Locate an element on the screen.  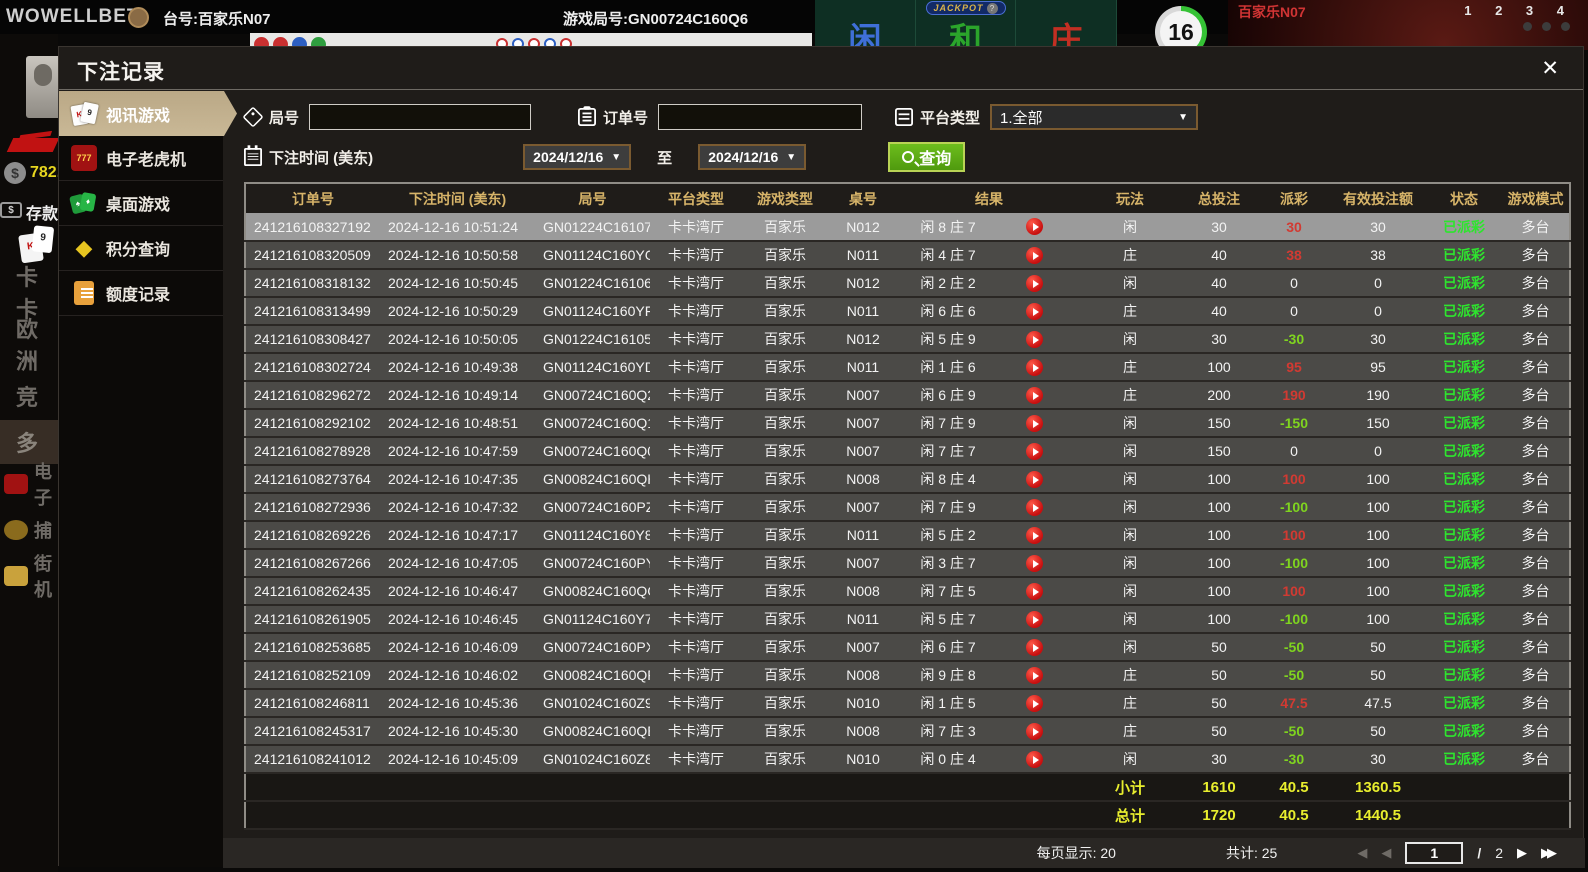
cell-time: 2024-12-16 10:45:36 is located at coordinates (453, 703).